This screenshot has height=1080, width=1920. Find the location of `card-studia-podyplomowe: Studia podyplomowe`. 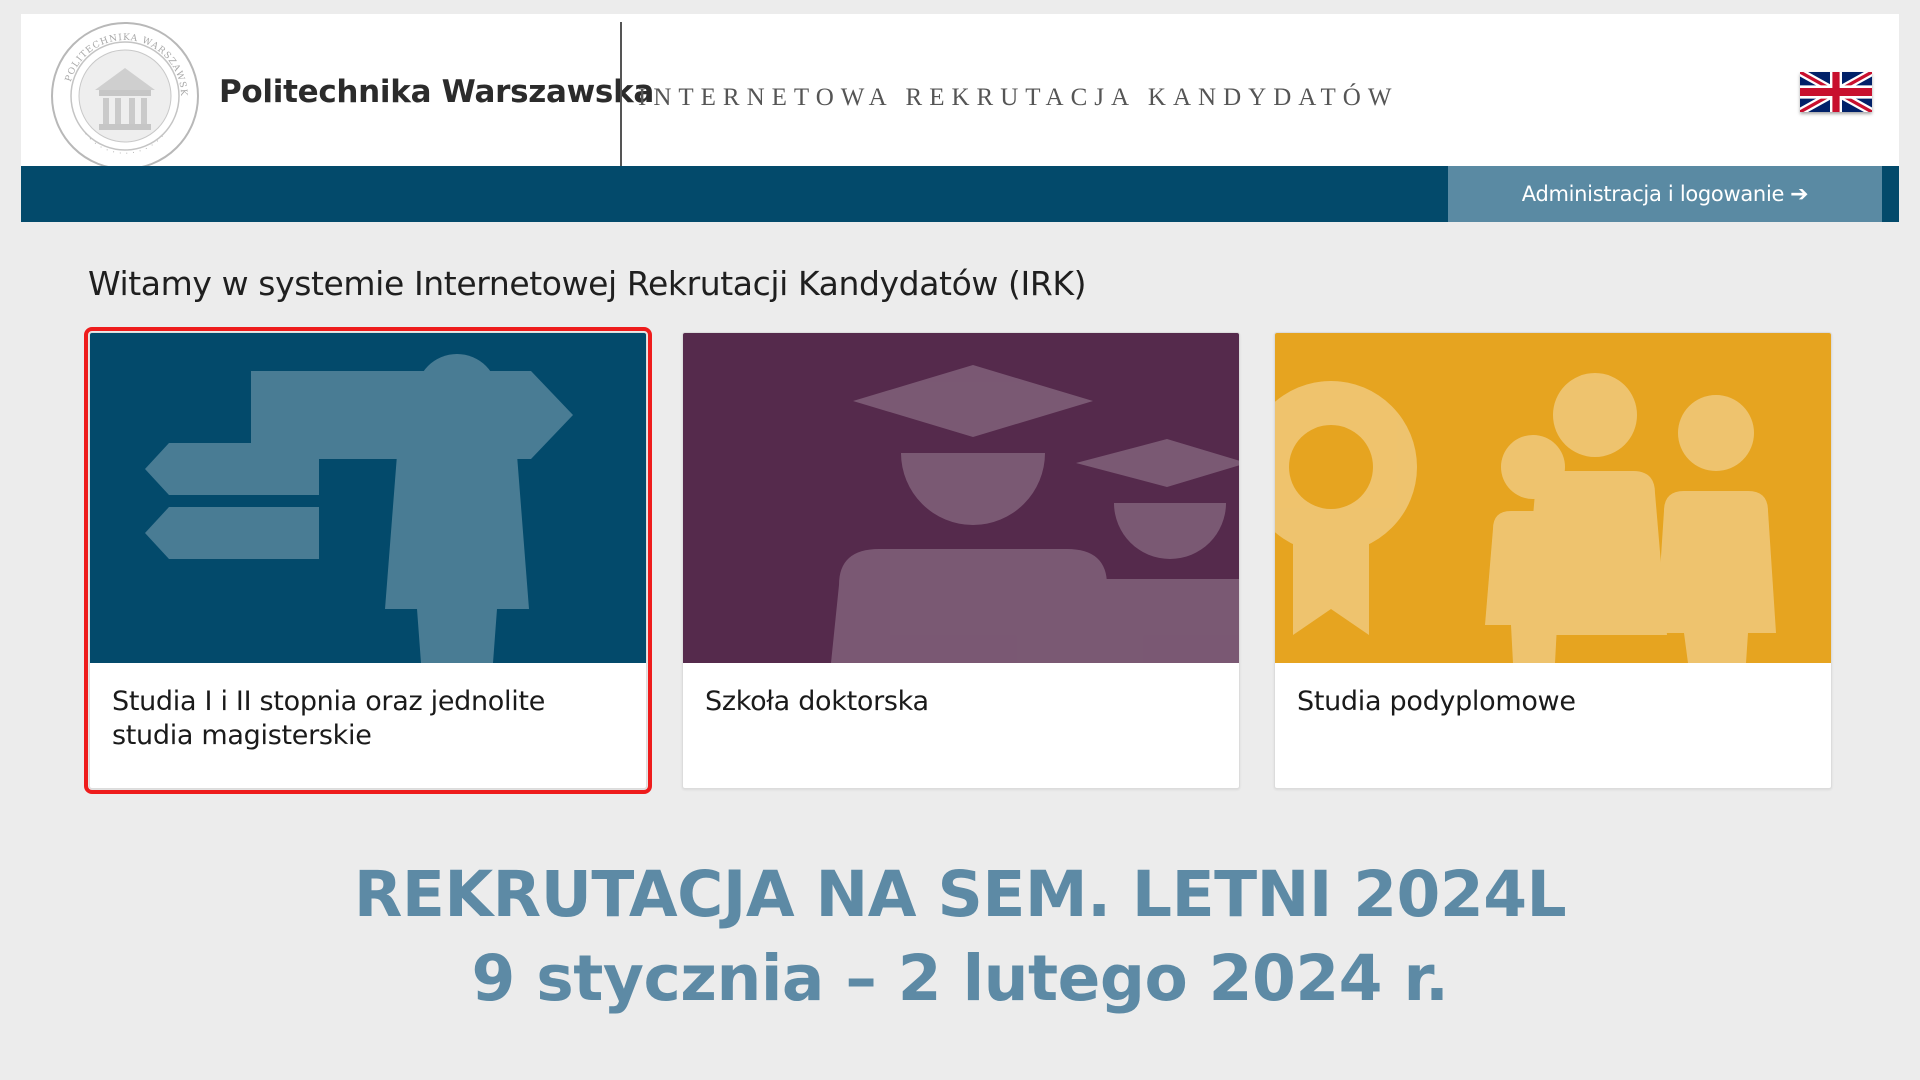

card-studia-podyplomowe: Studia podyplomowe is located at coordinates (1553, 560).